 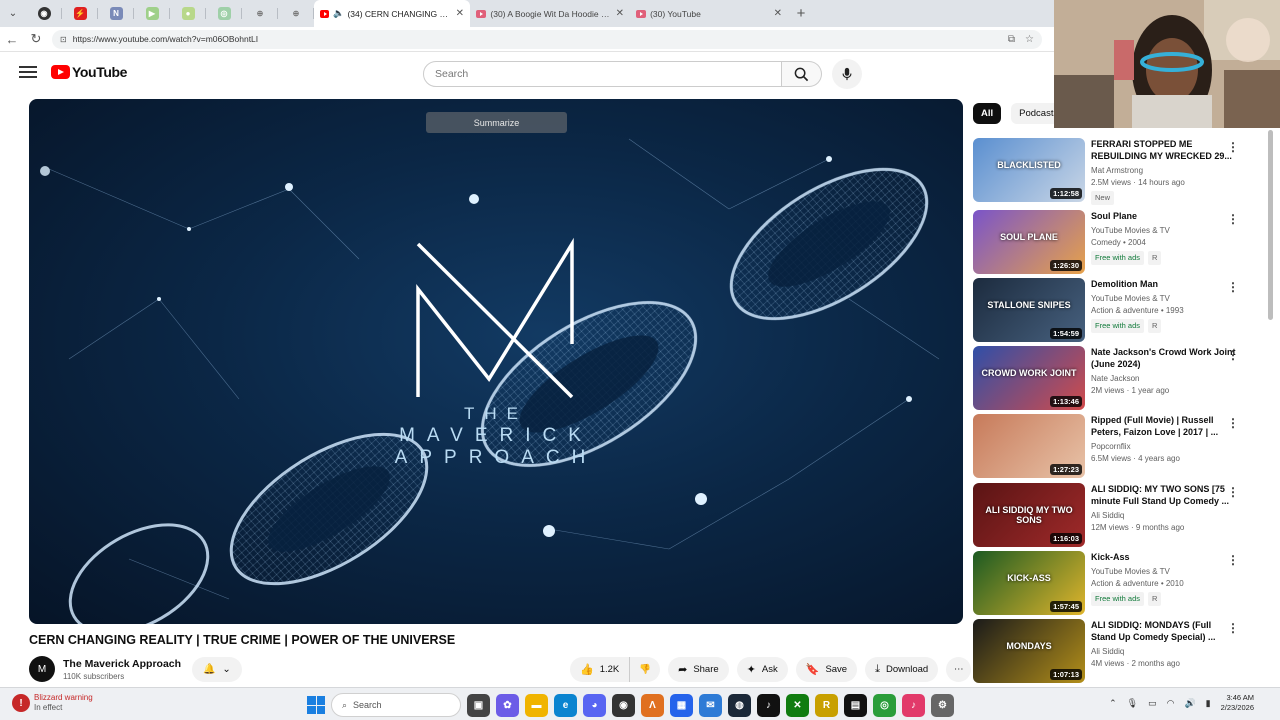 I want to click on video-thumbnail: 1:27:23, so click(x=1029, y=446).